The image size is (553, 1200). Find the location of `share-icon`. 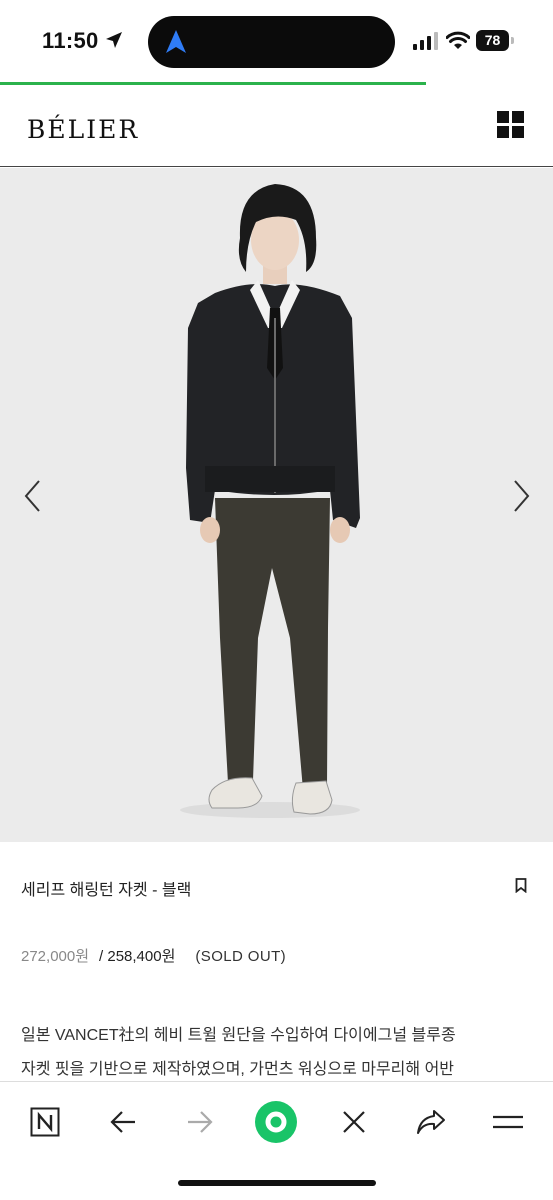

share-icon is located at coordinates (431, 1122).